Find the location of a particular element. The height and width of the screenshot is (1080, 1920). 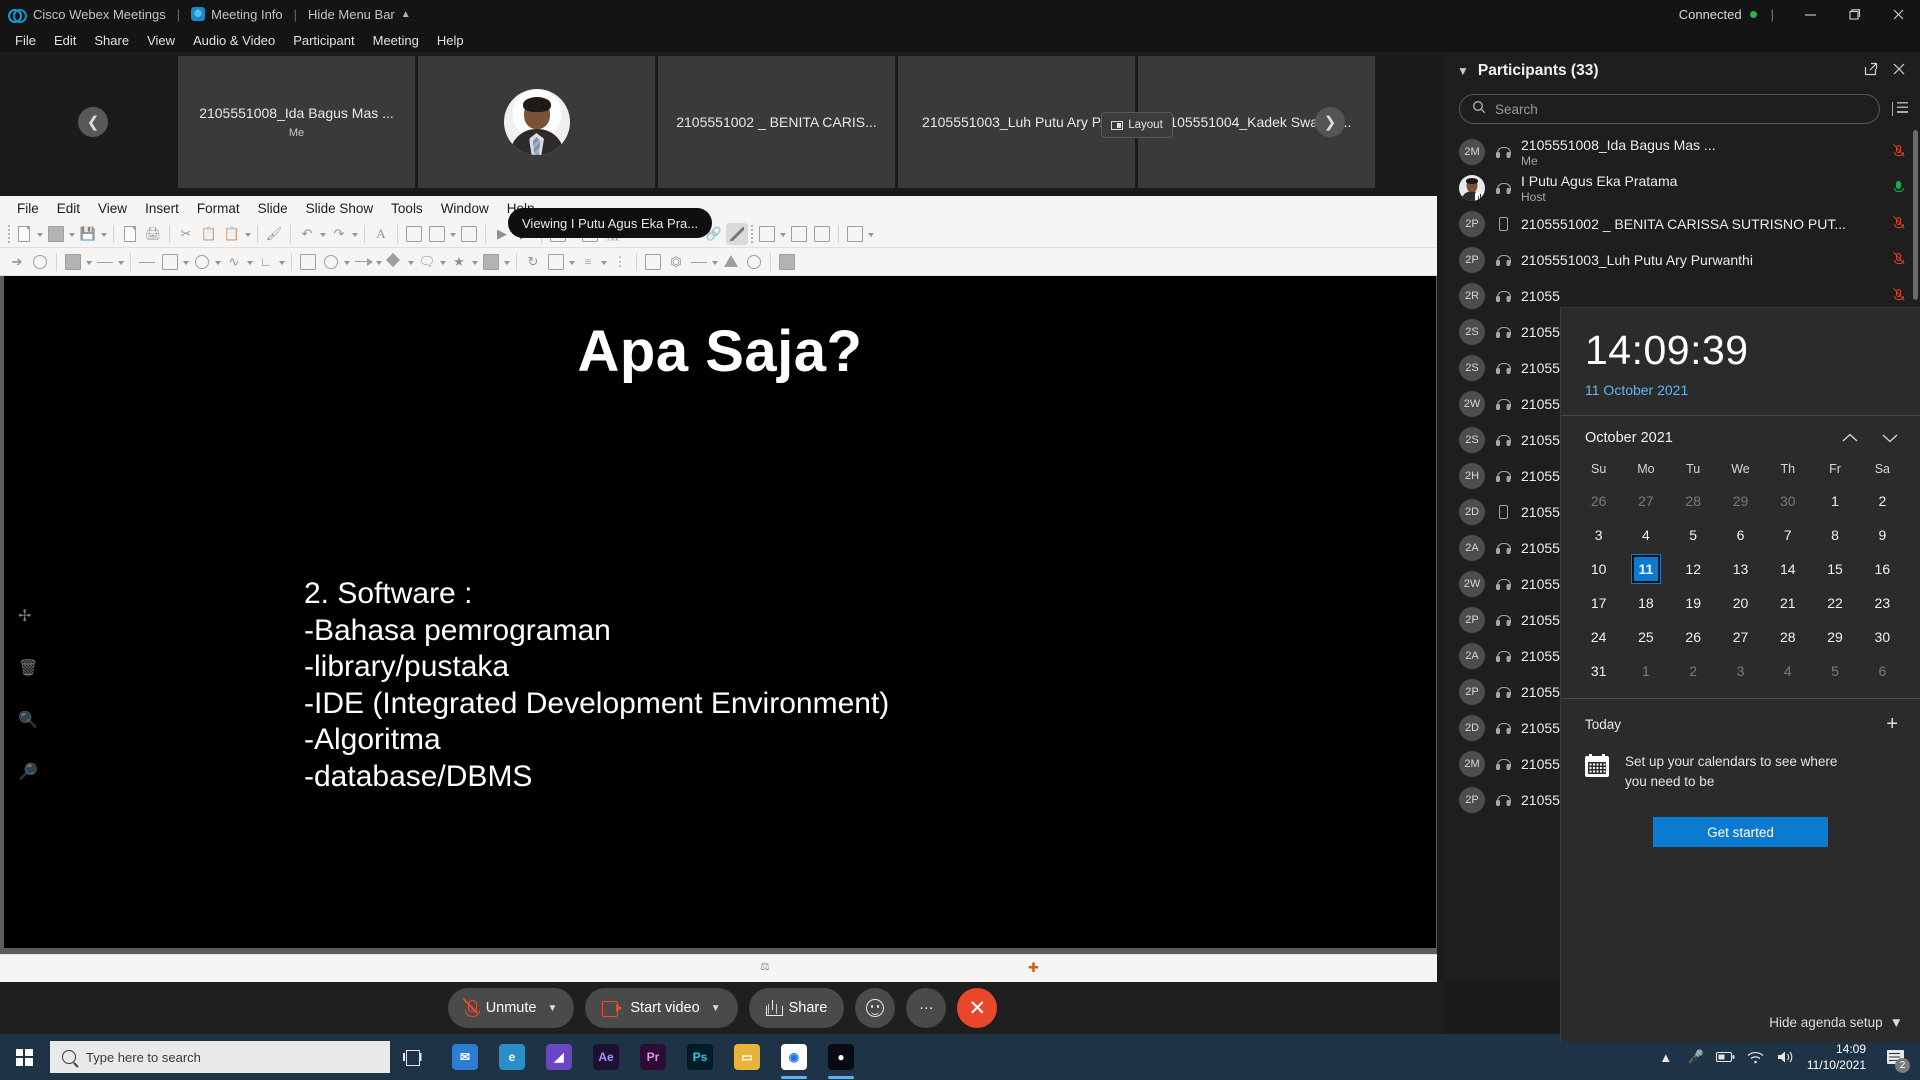

hide-menu-bar-button: Hide Menu Bar is located at coordinates (351, 14).